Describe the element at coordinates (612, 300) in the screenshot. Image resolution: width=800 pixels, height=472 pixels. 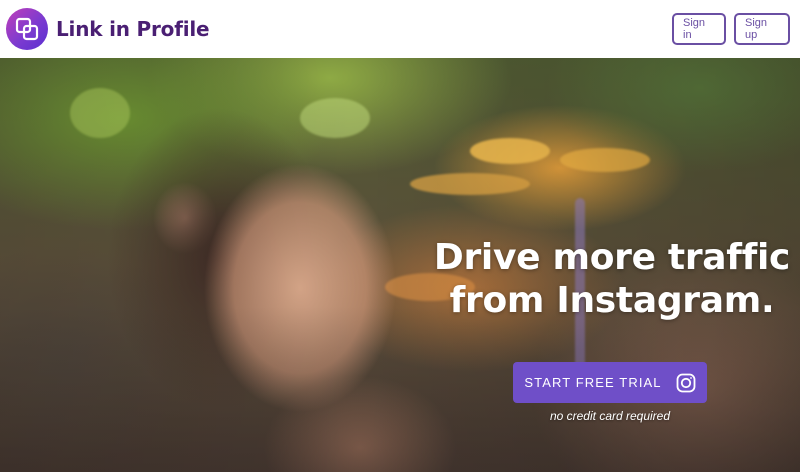
I see `headline-line-2: from Instagram.` at that location.